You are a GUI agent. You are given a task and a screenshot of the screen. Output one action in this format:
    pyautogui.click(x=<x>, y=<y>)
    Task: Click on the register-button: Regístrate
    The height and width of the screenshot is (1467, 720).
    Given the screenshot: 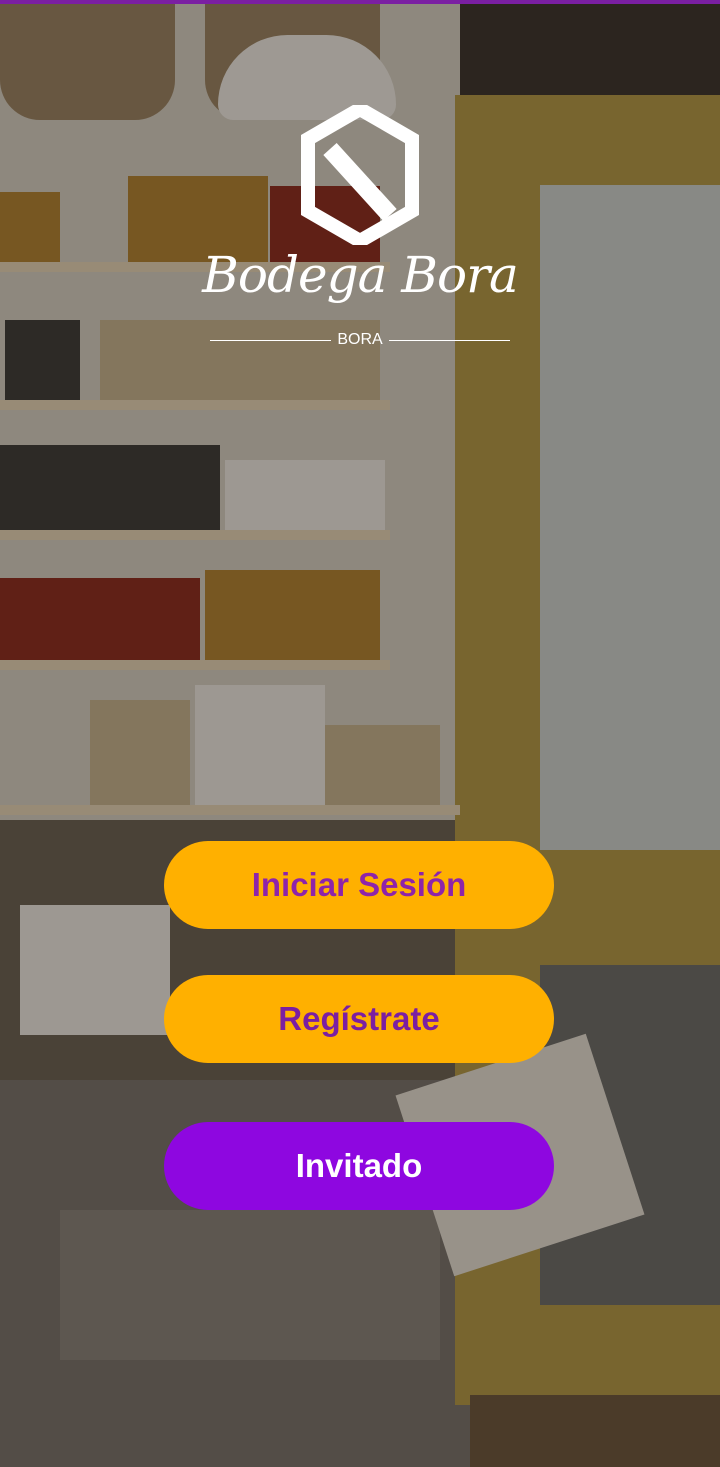 What is the action you would take?
    pyautogui.click(x=359, y=1019)
    